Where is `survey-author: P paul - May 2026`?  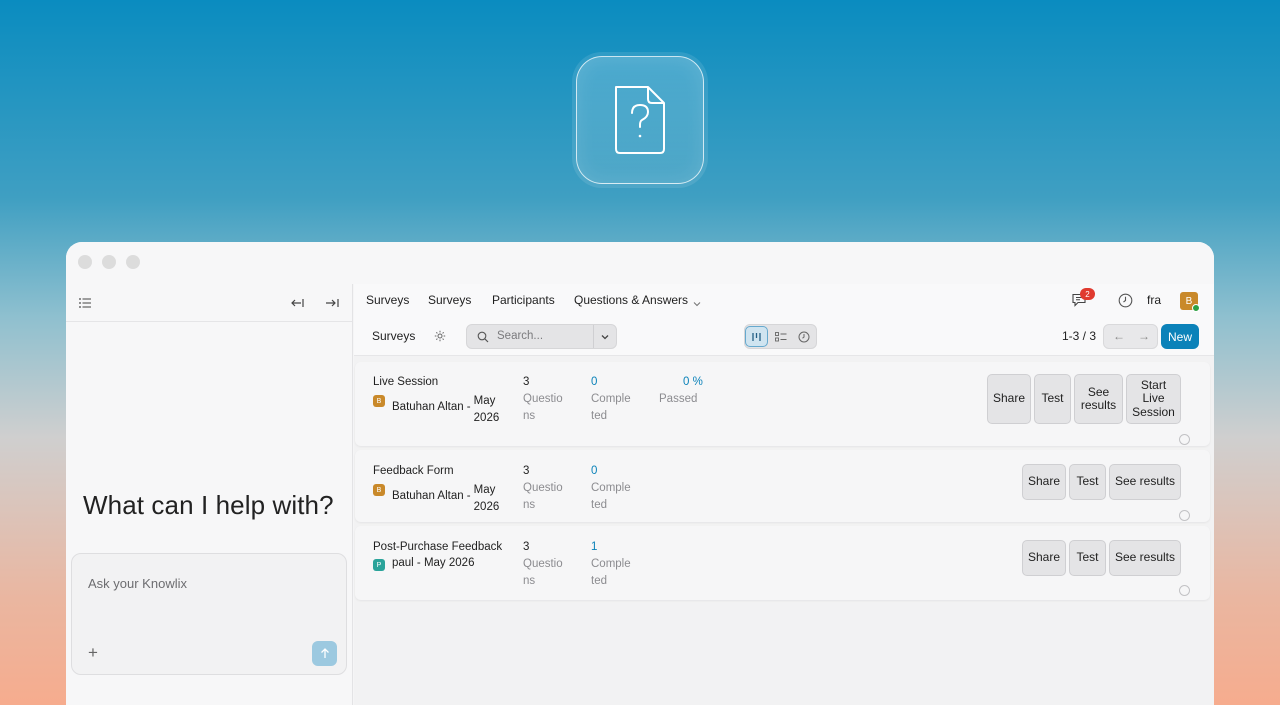 survey-author: P paul - May 2026 is located at coordinates (423, 564).